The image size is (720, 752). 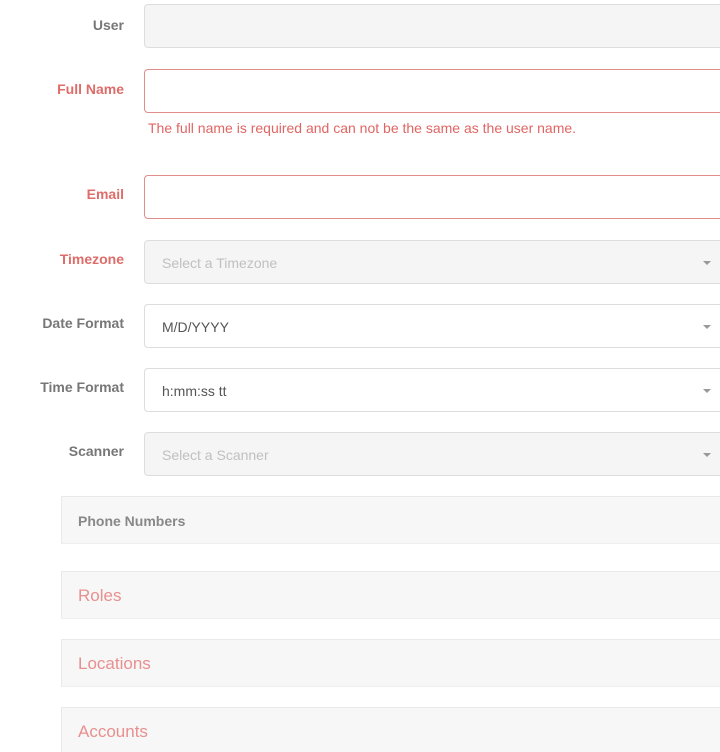 I want to click on scanner-label: Scanner, so click(x=96, y=451).